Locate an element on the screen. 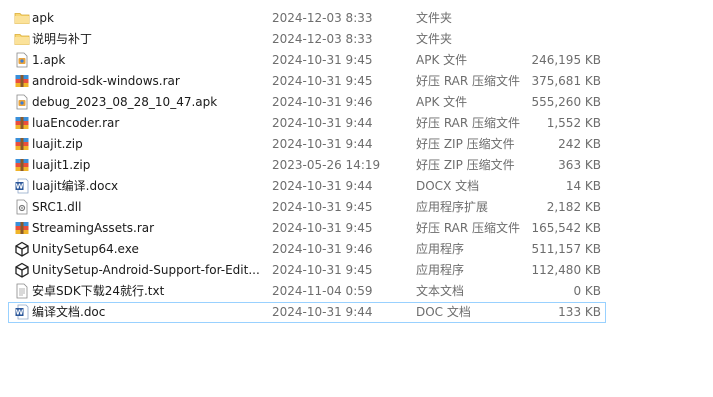 The height and width of the screenshot is (397, 713). file-size: 165,542 KB is located at coordinates (566, 228).